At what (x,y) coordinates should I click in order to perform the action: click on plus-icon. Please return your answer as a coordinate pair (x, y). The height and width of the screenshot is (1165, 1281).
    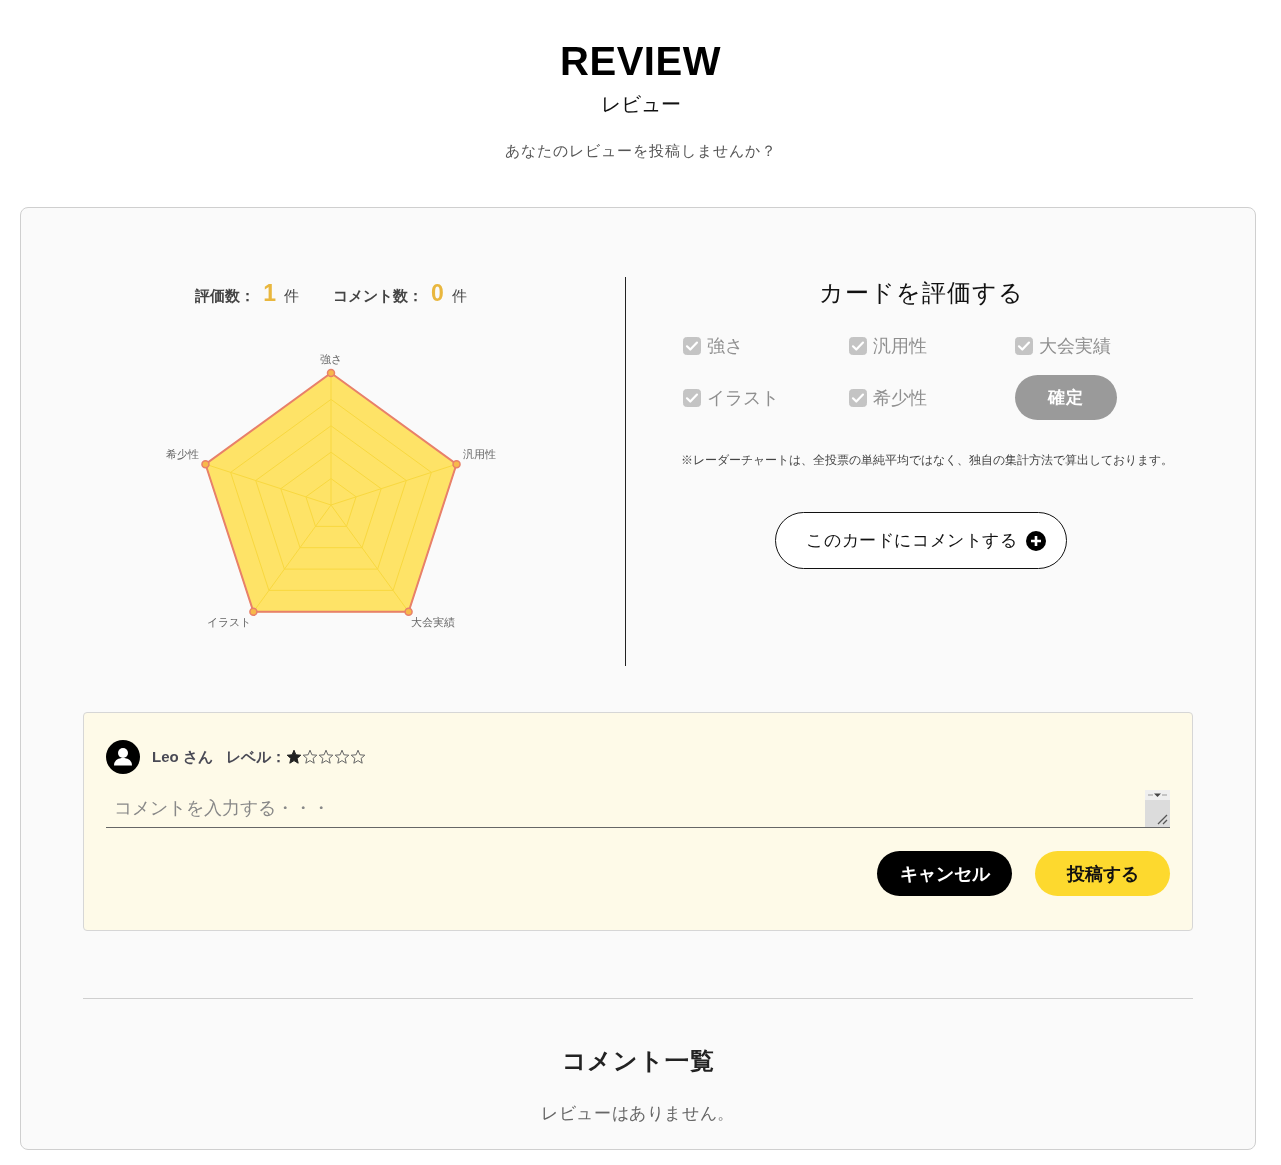
    Looking at the image, I should click on (1035, 540).